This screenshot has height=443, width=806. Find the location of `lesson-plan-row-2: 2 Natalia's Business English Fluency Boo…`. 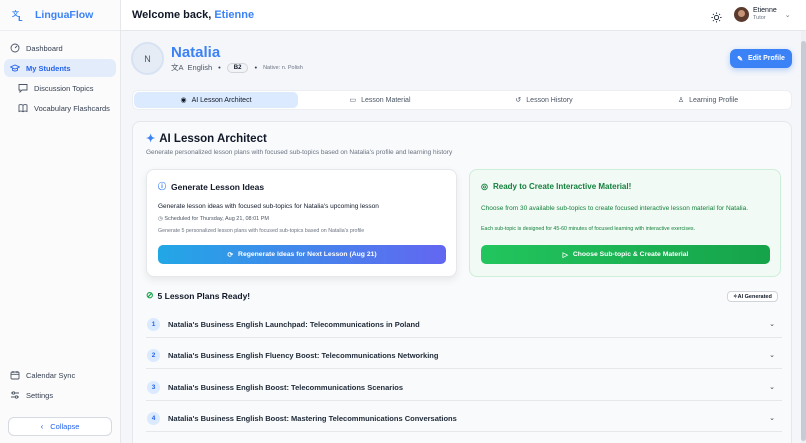

lesson-plan-row-2: 2 Natalia's Business English Fluency Boo… is located at coordinates (464, 356).